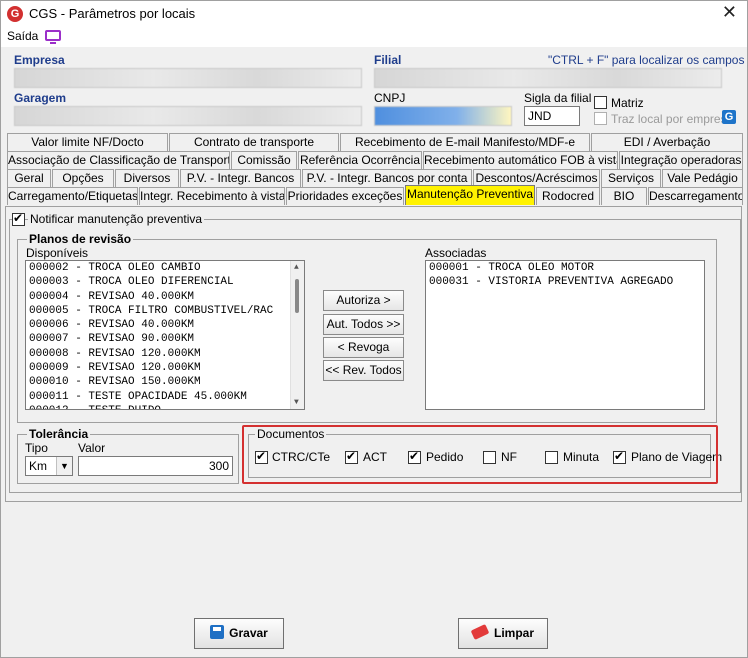 This screenshot has height=658, width=748. Describe the element at coordinates (360, 160) in the screenshot. I see `tab-referencia-ocorrencia: Referência Ocorrência` at that location.